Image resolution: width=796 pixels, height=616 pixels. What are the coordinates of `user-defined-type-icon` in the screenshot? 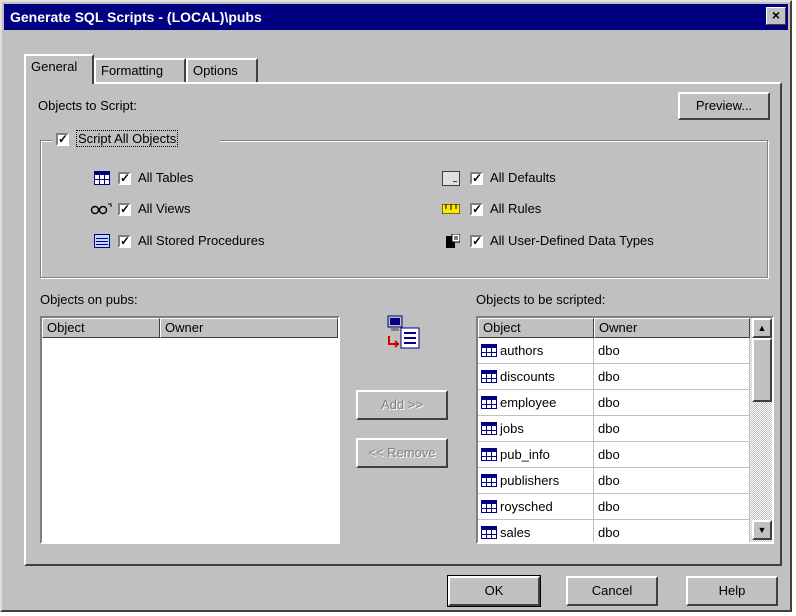 It's located at (453, 241).